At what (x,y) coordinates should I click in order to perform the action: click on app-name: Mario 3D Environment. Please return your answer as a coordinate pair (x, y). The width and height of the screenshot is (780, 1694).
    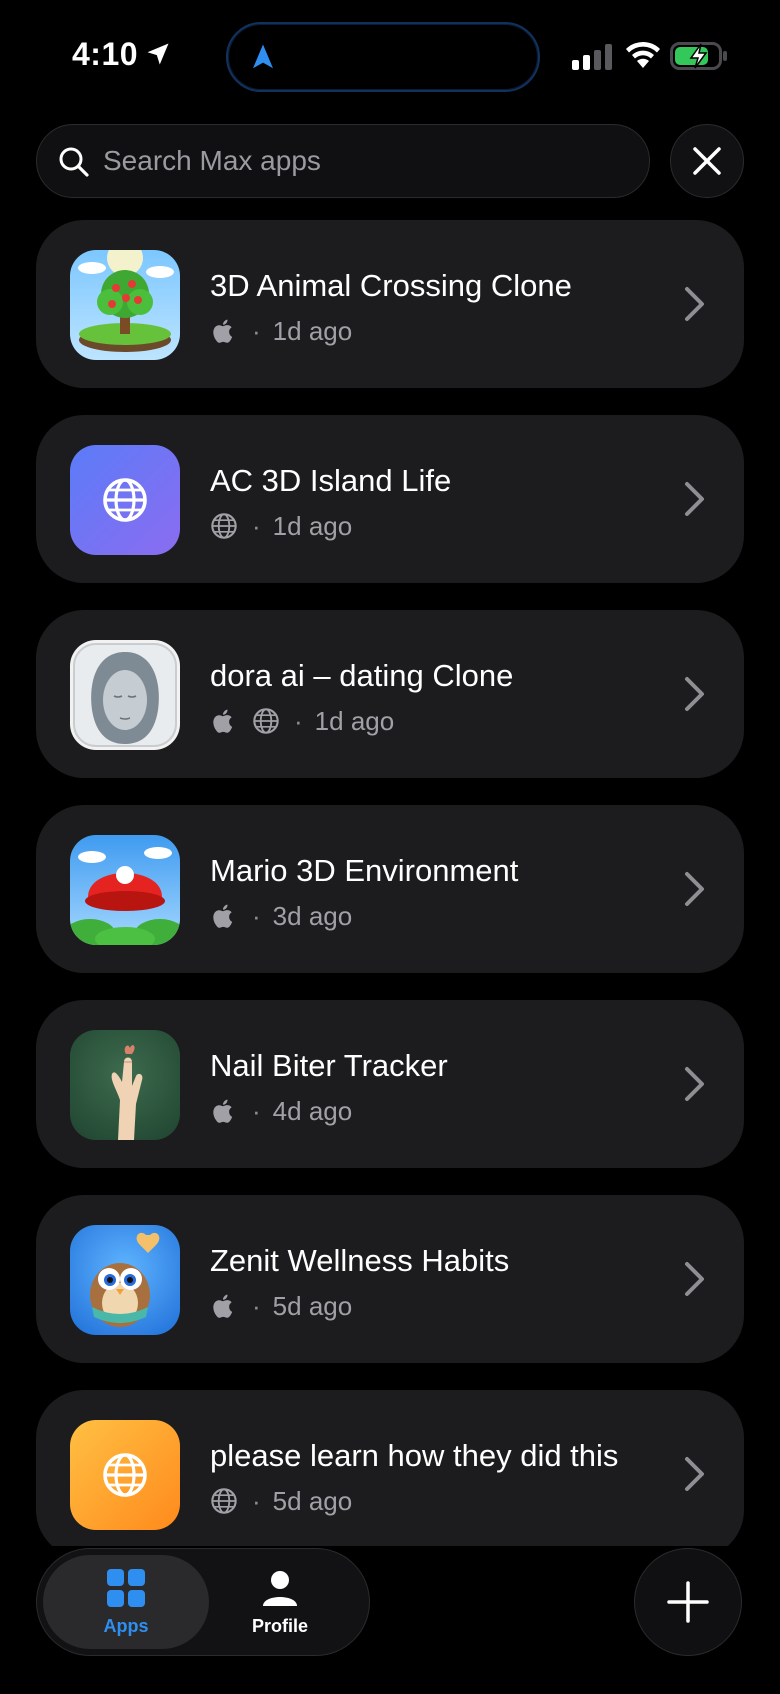
    Looking at the image, I should click on (364, 870).